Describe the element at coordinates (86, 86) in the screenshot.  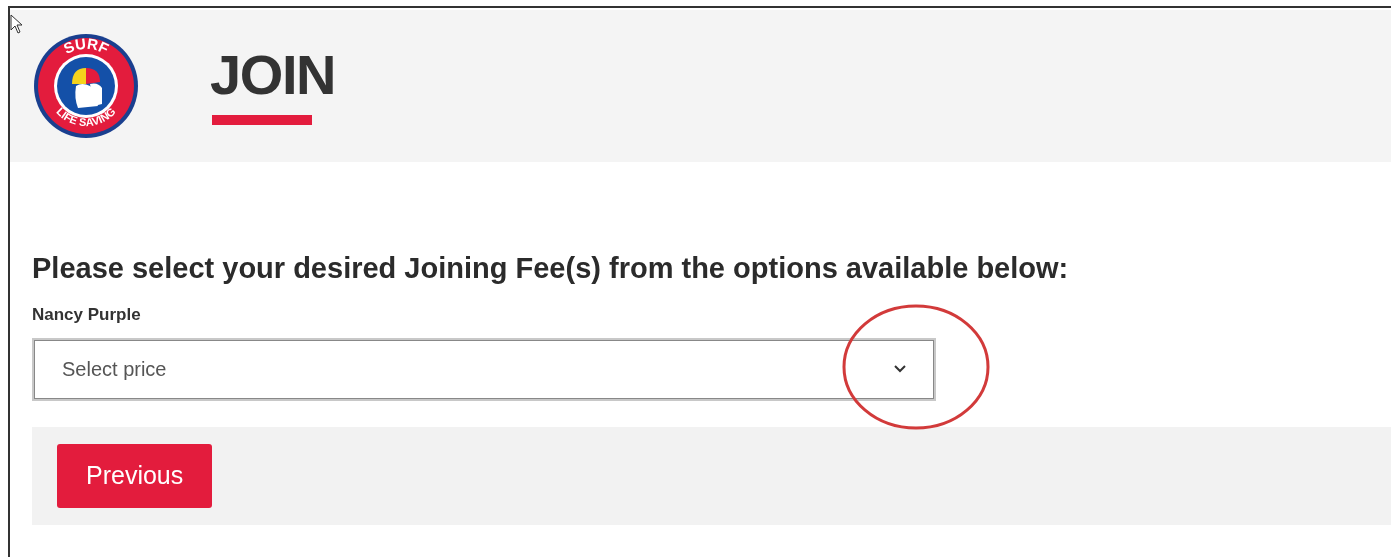
I see `logo: SURF LIFE SAVING` at that location.